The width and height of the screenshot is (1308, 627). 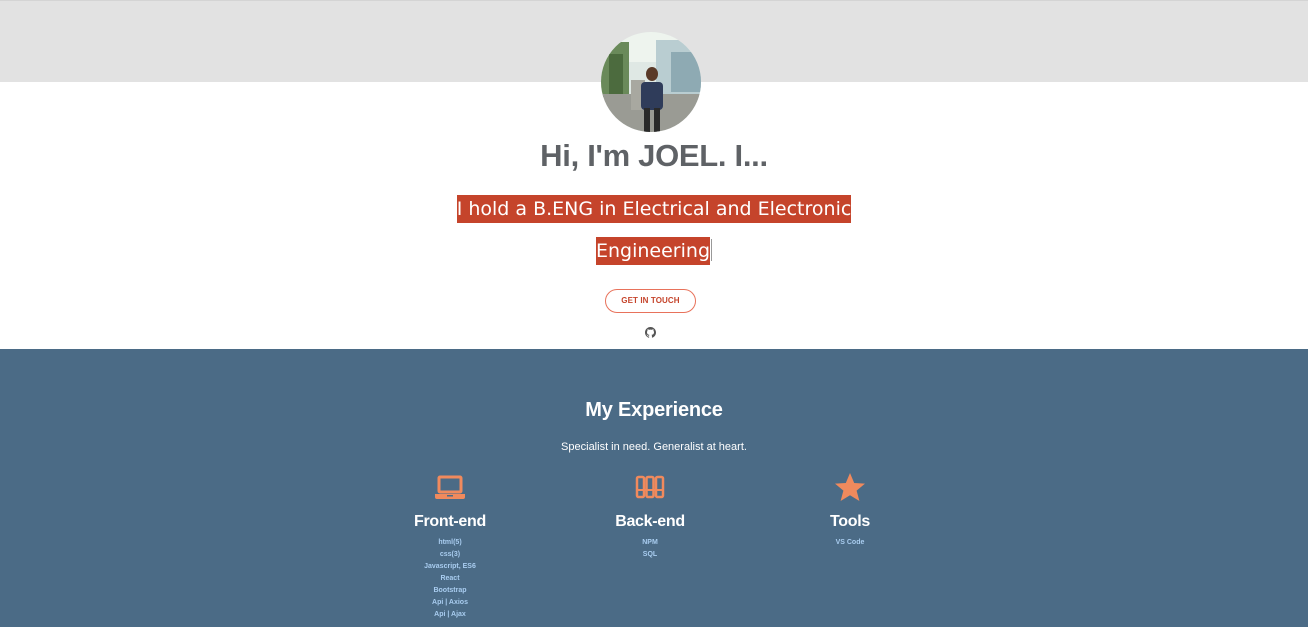 What do you see at coordinates (850, 521) in the screenshot?
I see `column-heading: Tools` at bounding box center [850, 521].